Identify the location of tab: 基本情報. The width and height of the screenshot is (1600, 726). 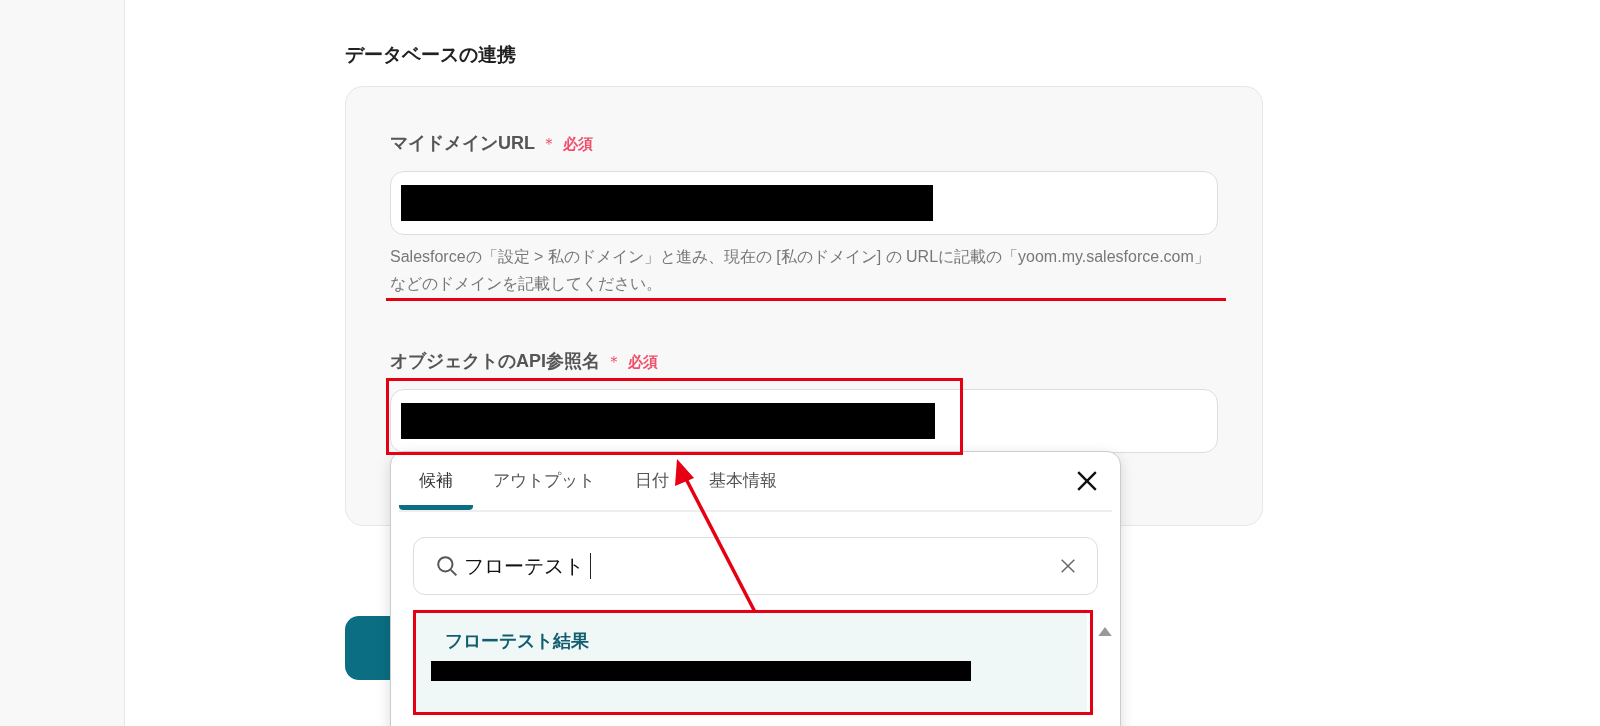
(743, 481).